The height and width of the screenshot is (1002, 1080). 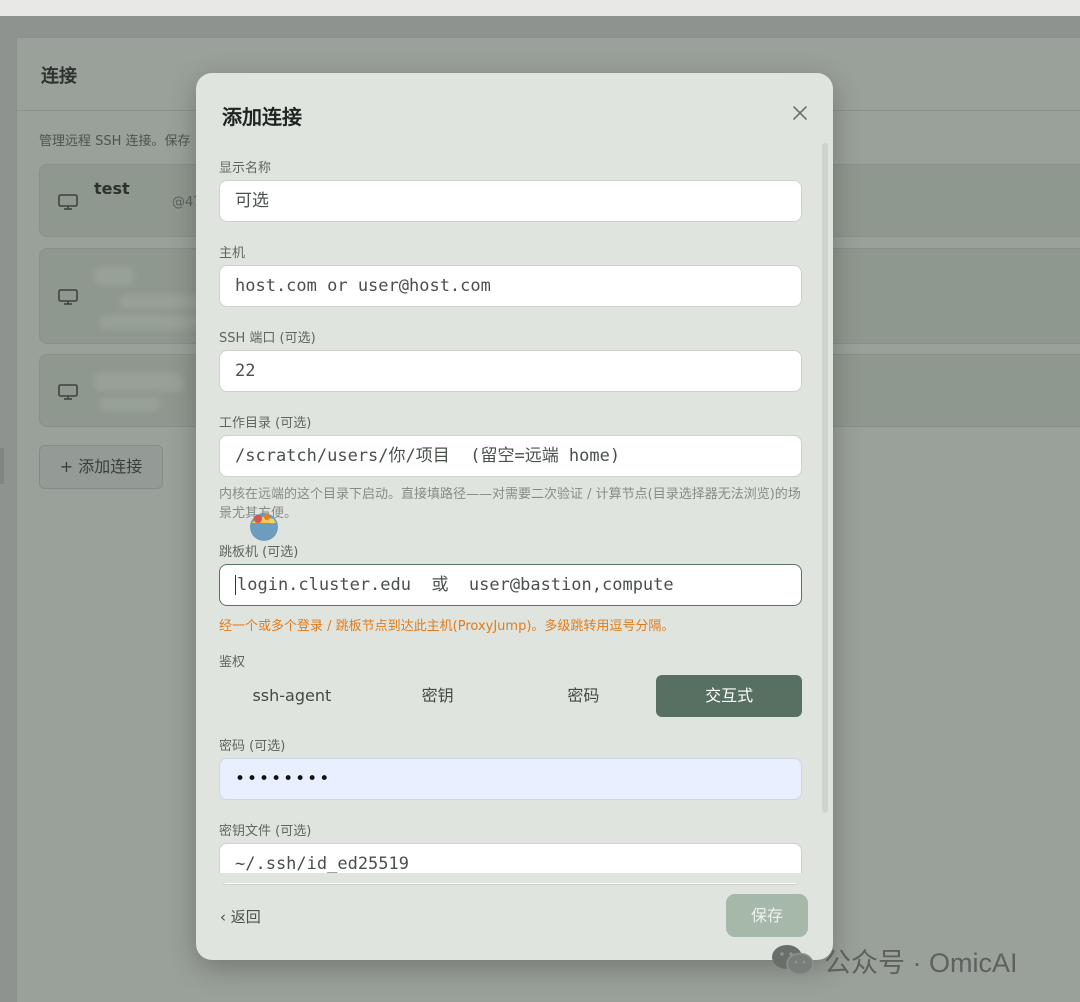 I want to click on host-input: host.com or user@host.com, so click(x=510, y=286).